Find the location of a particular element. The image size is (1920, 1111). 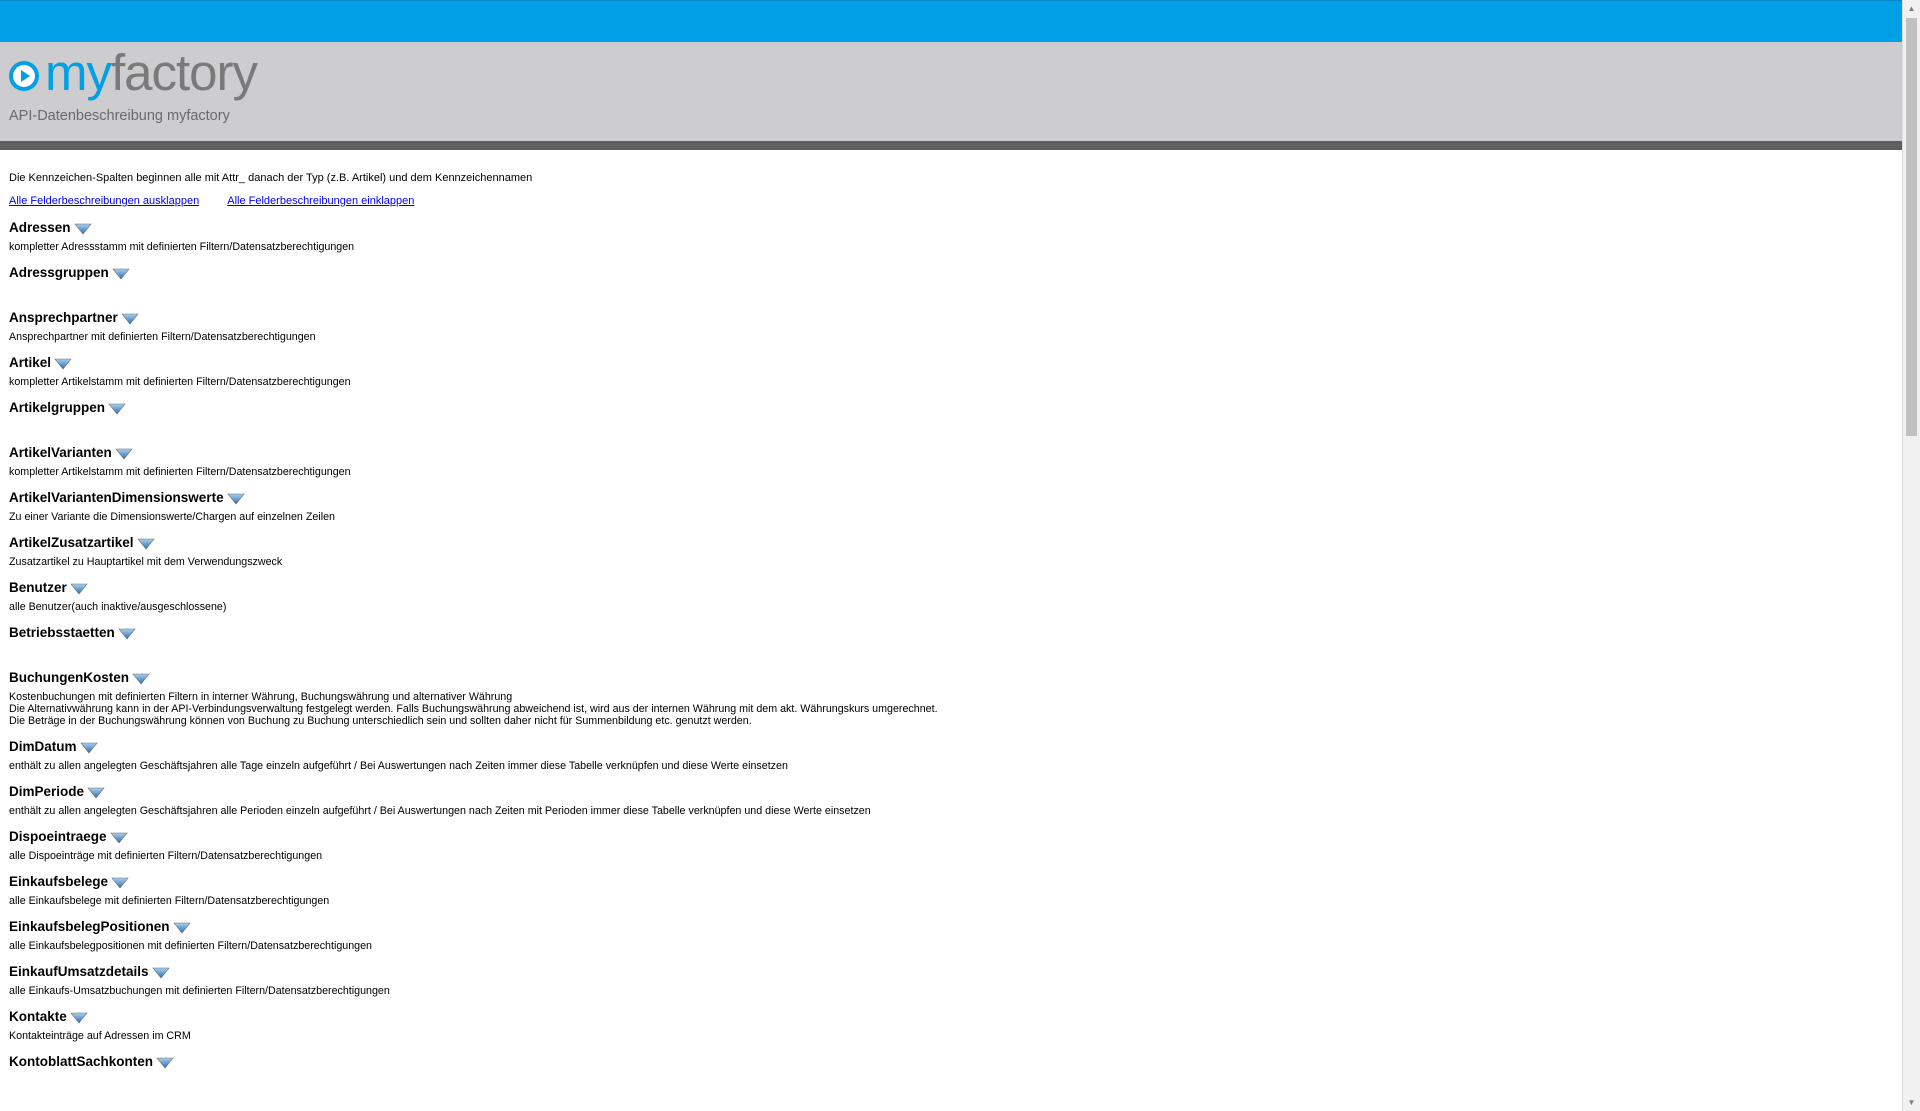

collapse-all-link: Alle Felderbeschreibungen einklappen is located at coordinates (320, 201).